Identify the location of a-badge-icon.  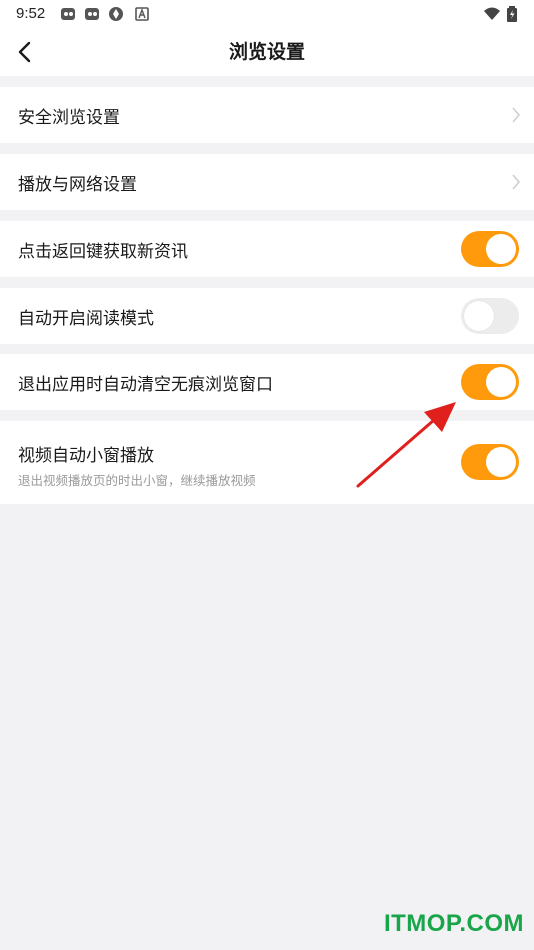
(142, 14).